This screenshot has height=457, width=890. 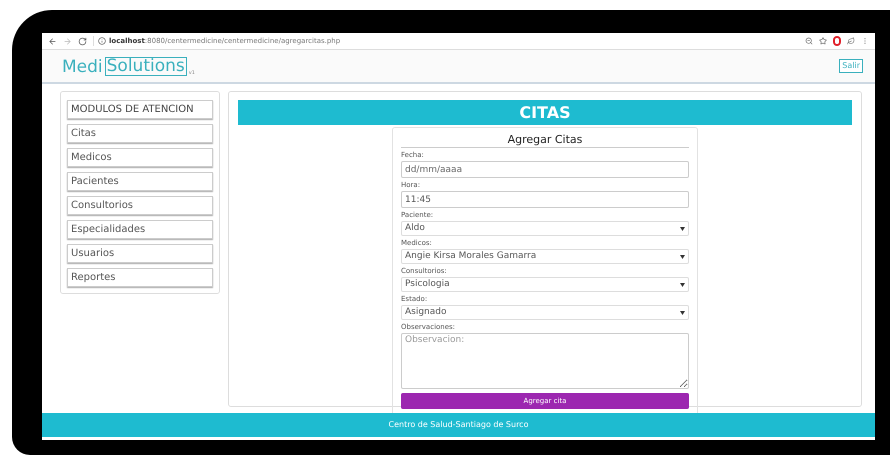 What do you see at coordinates (545, 112) in the screenshot?
I see `page-title: CITAS` at bounding box center [545, 112].